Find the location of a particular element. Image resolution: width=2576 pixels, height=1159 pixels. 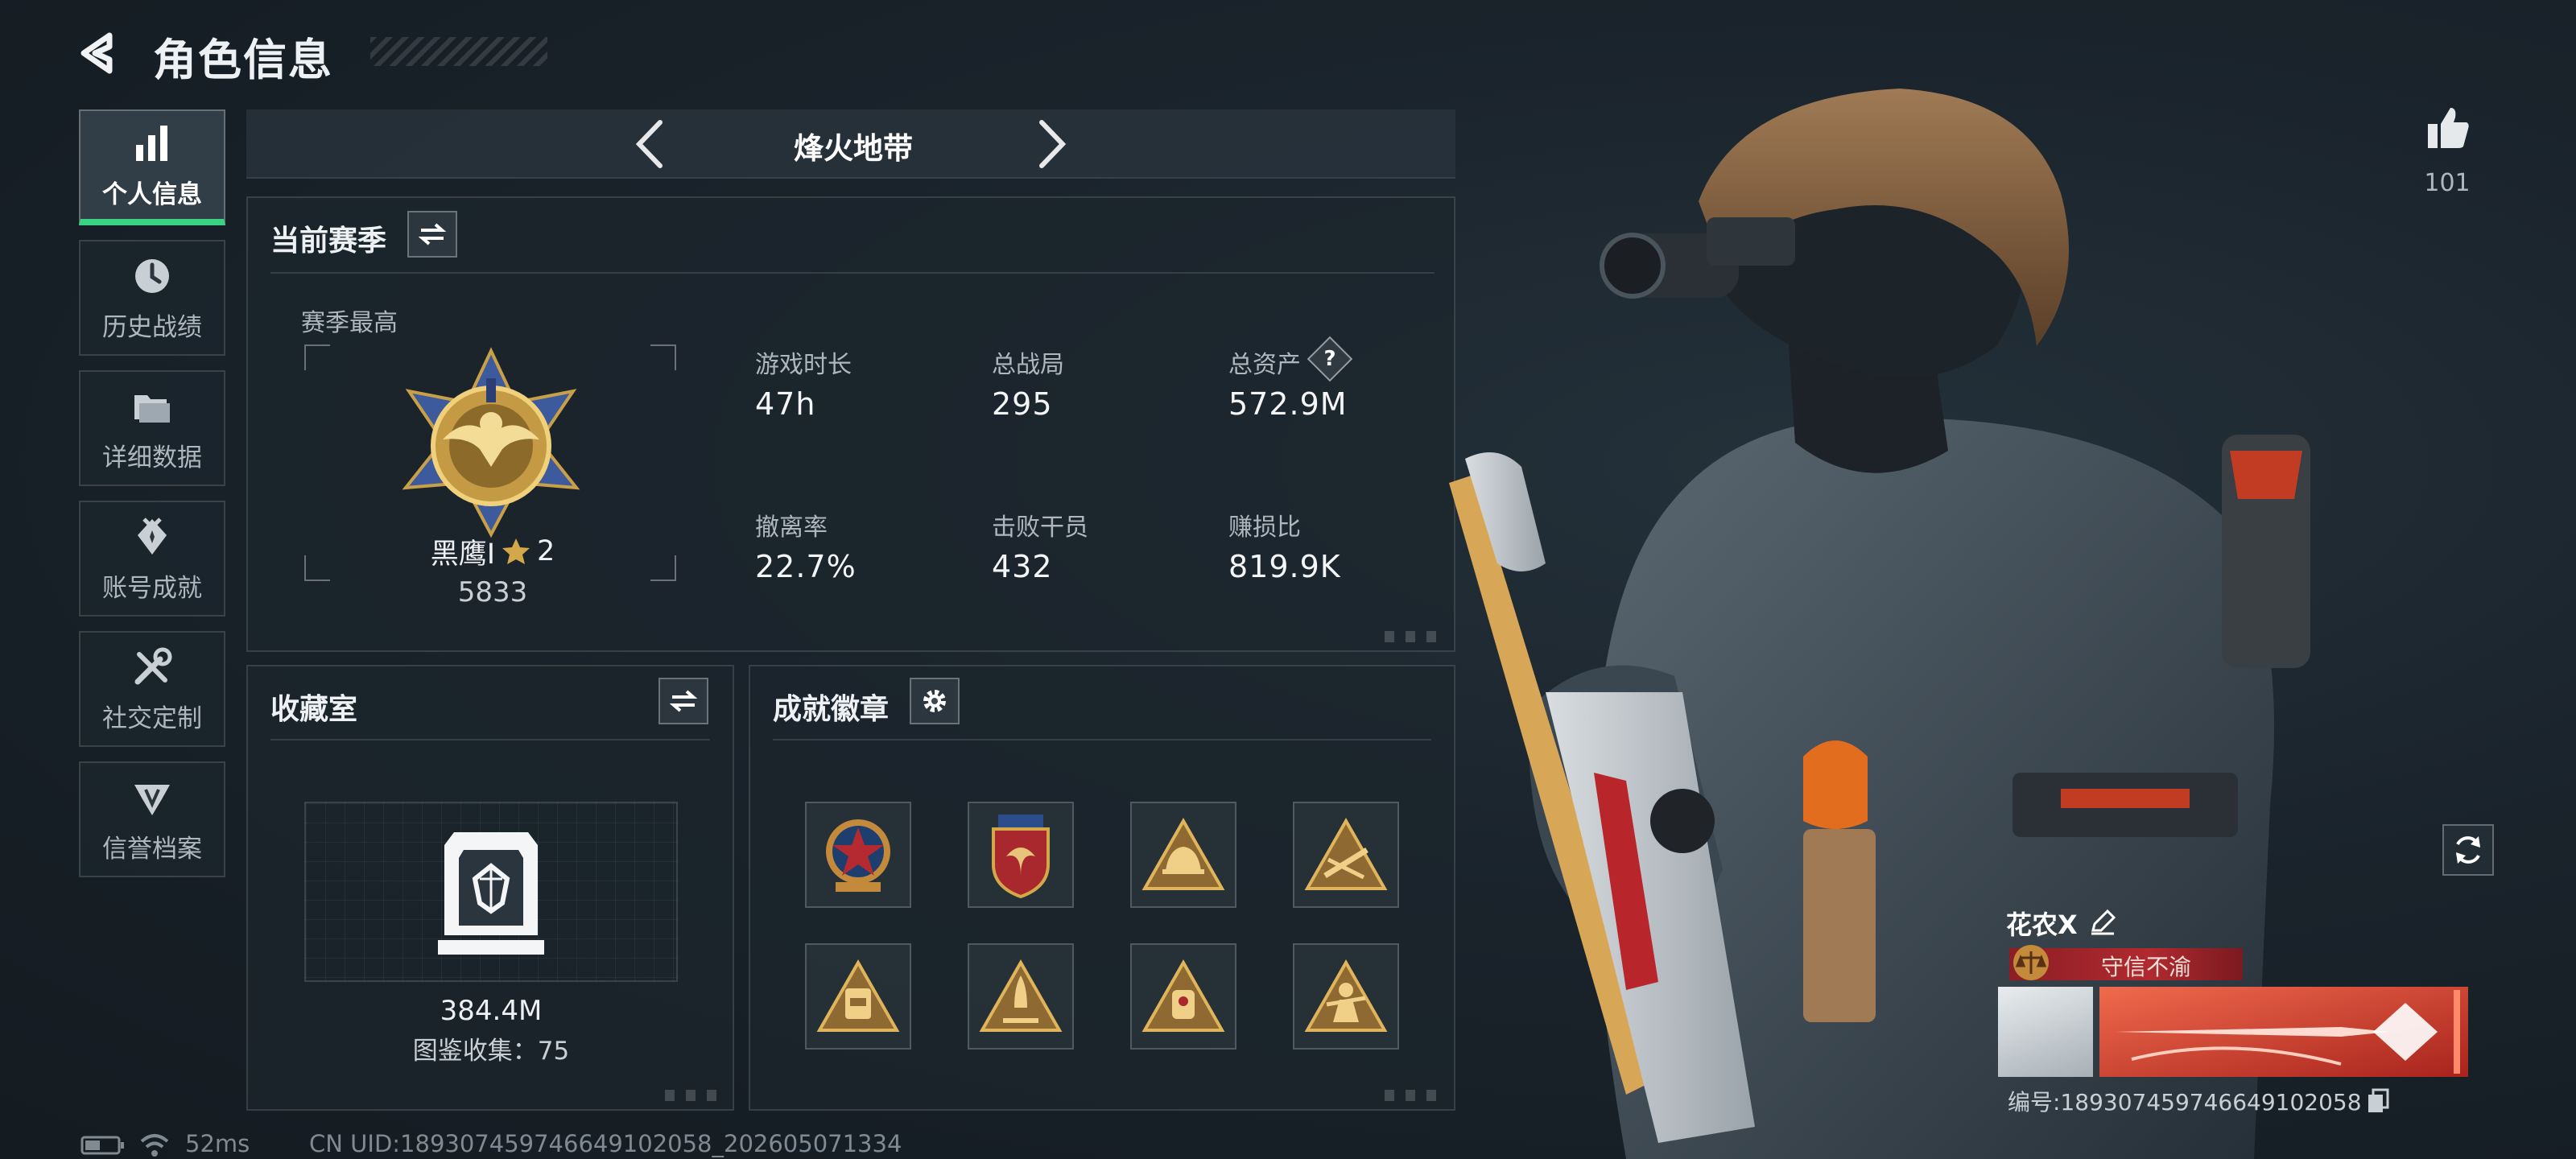

rocket-triangle-badge-icon is located at coordinates (1021, 995).